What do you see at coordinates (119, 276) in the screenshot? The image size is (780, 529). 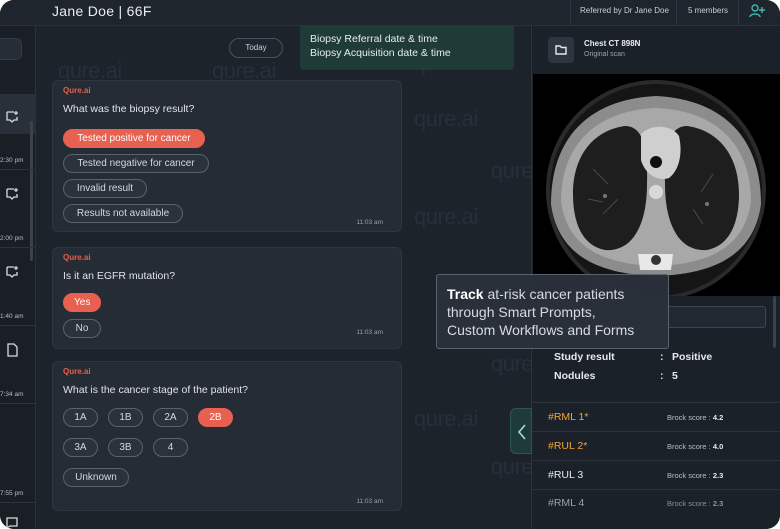 I see `question-text: Is it an EGFR mutation?` at bounding box center [119, 276].